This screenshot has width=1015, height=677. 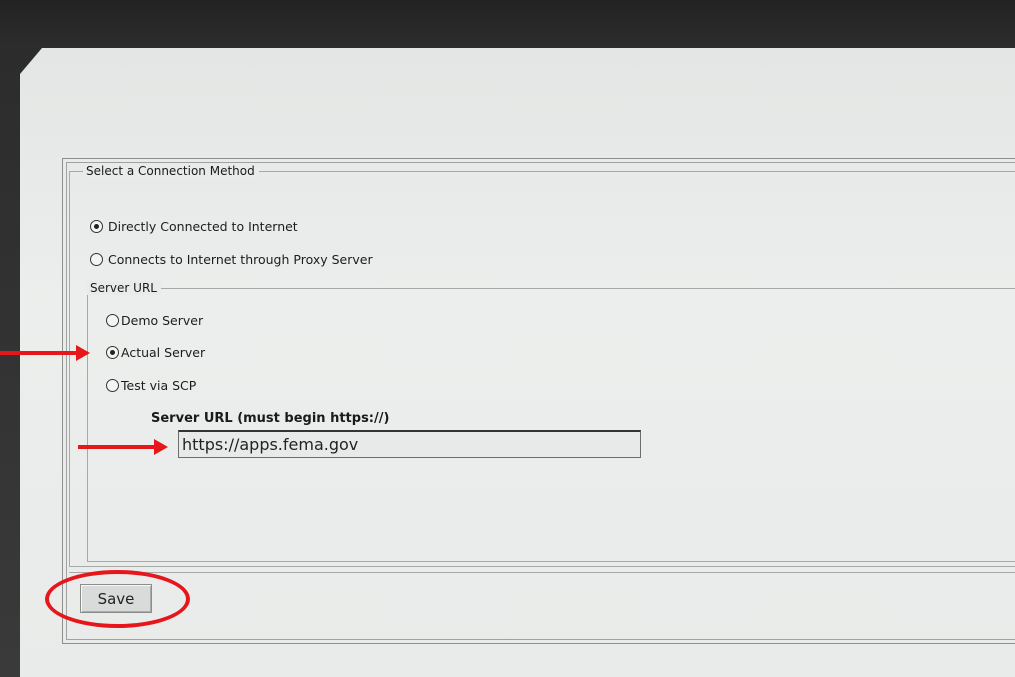 What do you see at coordinates (117, 599) in the screenshot?
I see `annotation-circle-icon` at bounding box center [117, 599].